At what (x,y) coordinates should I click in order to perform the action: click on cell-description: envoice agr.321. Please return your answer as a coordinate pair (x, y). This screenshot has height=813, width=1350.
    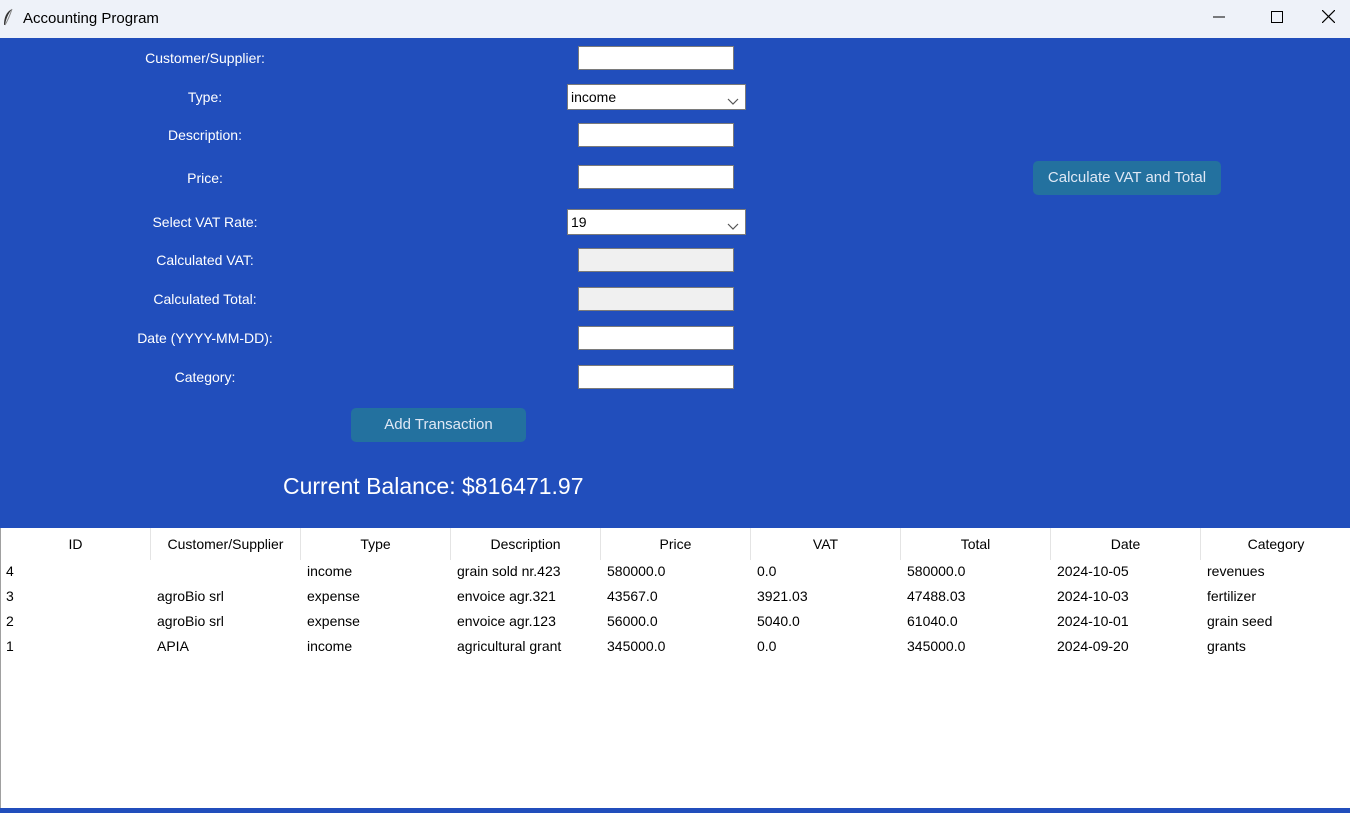
    Looking at the image, I should click on (506, 596).